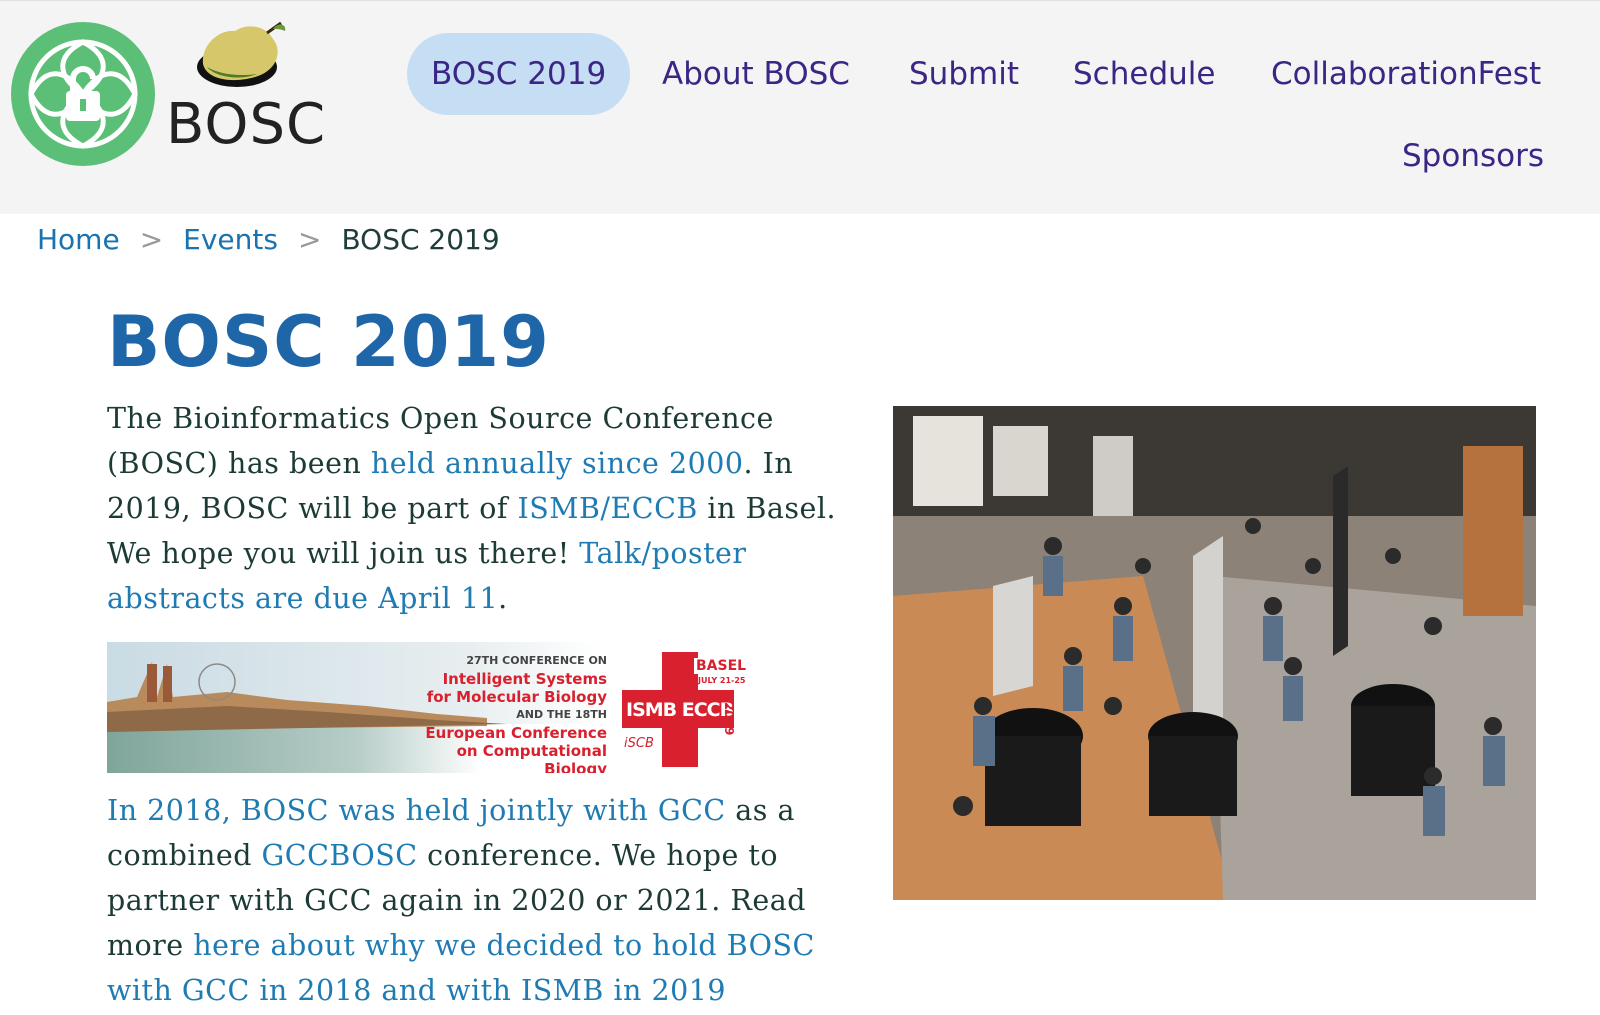 The height and width of the screenshot is (1015, 1600). What do you see at coordinates (246, 124) in the screenshot?
I see `bosc-wordmark: BOSC` at bounding box center [246, 124].